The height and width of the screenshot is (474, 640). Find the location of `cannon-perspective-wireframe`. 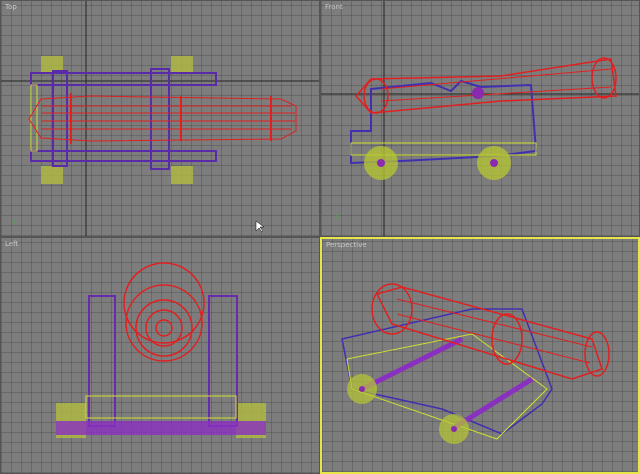

cannon-perspective-wireframe is located at coordinates (475, 363).